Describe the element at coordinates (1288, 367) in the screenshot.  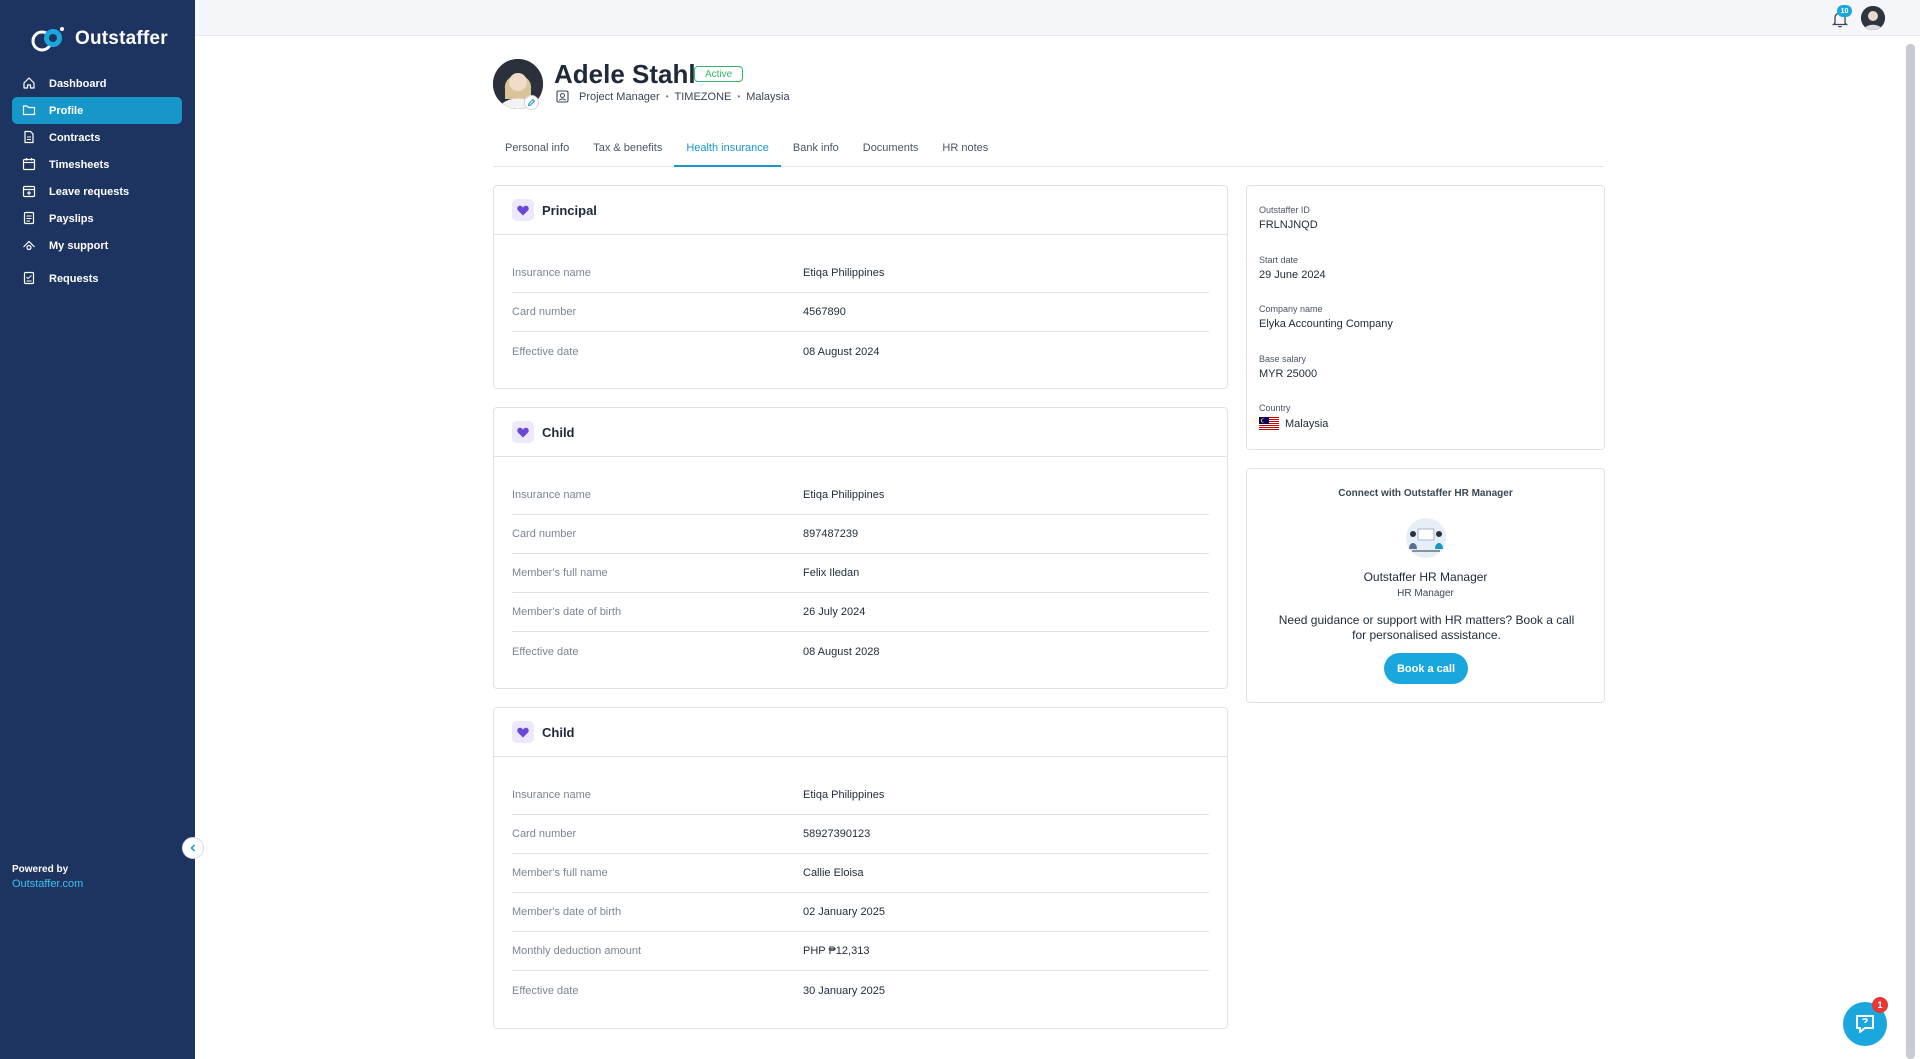
I see `base-salary-field: Base salary MYR 25000` at that location.